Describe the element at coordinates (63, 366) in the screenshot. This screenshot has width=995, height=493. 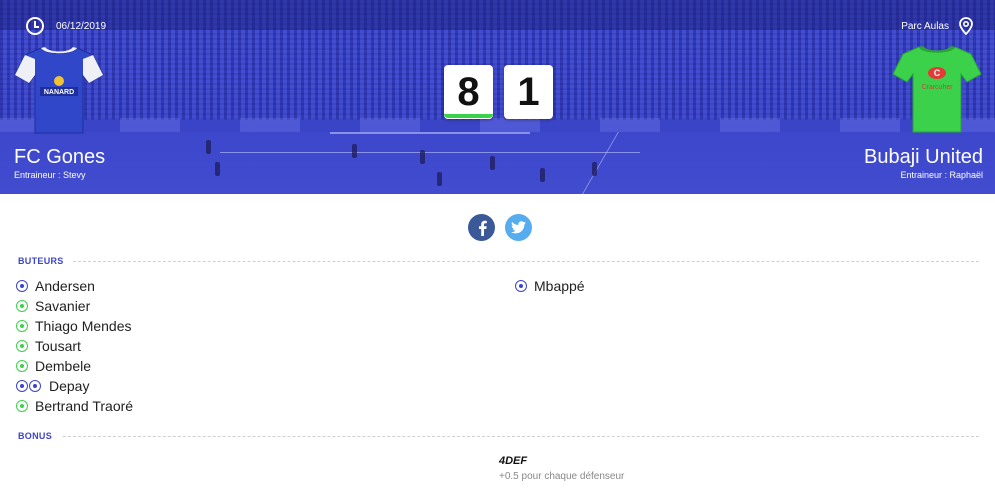
I see `scorer-name: Dembele` at that location.